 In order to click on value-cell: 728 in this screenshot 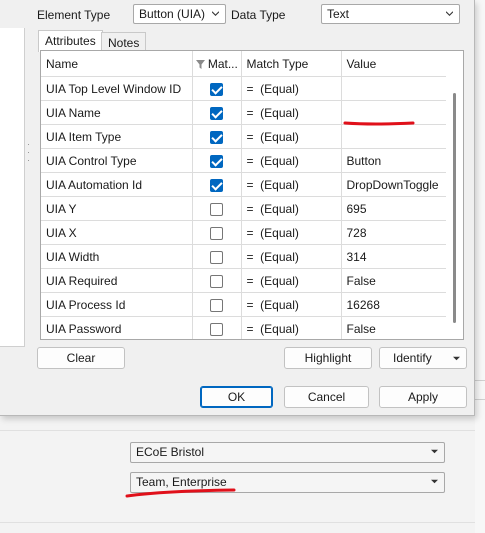, I will do `click(394, 232)`.